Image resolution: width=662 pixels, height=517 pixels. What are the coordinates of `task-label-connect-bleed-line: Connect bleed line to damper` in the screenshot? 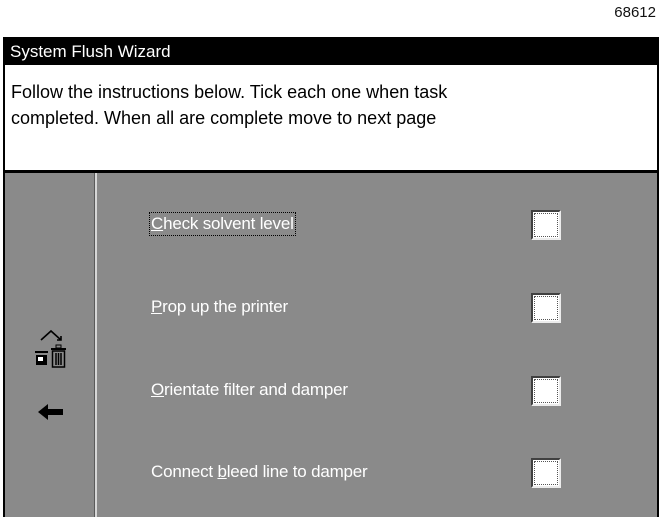 It's located at (259, 472).